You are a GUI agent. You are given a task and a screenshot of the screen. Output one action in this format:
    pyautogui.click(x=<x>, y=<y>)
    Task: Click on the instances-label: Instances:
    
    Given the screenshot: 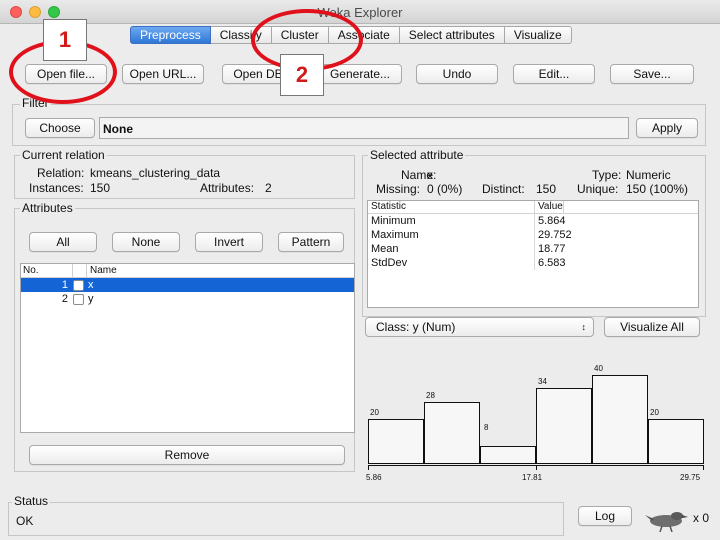 What is the action you would take?
    pyautogui.click(x=56, y=188)
    